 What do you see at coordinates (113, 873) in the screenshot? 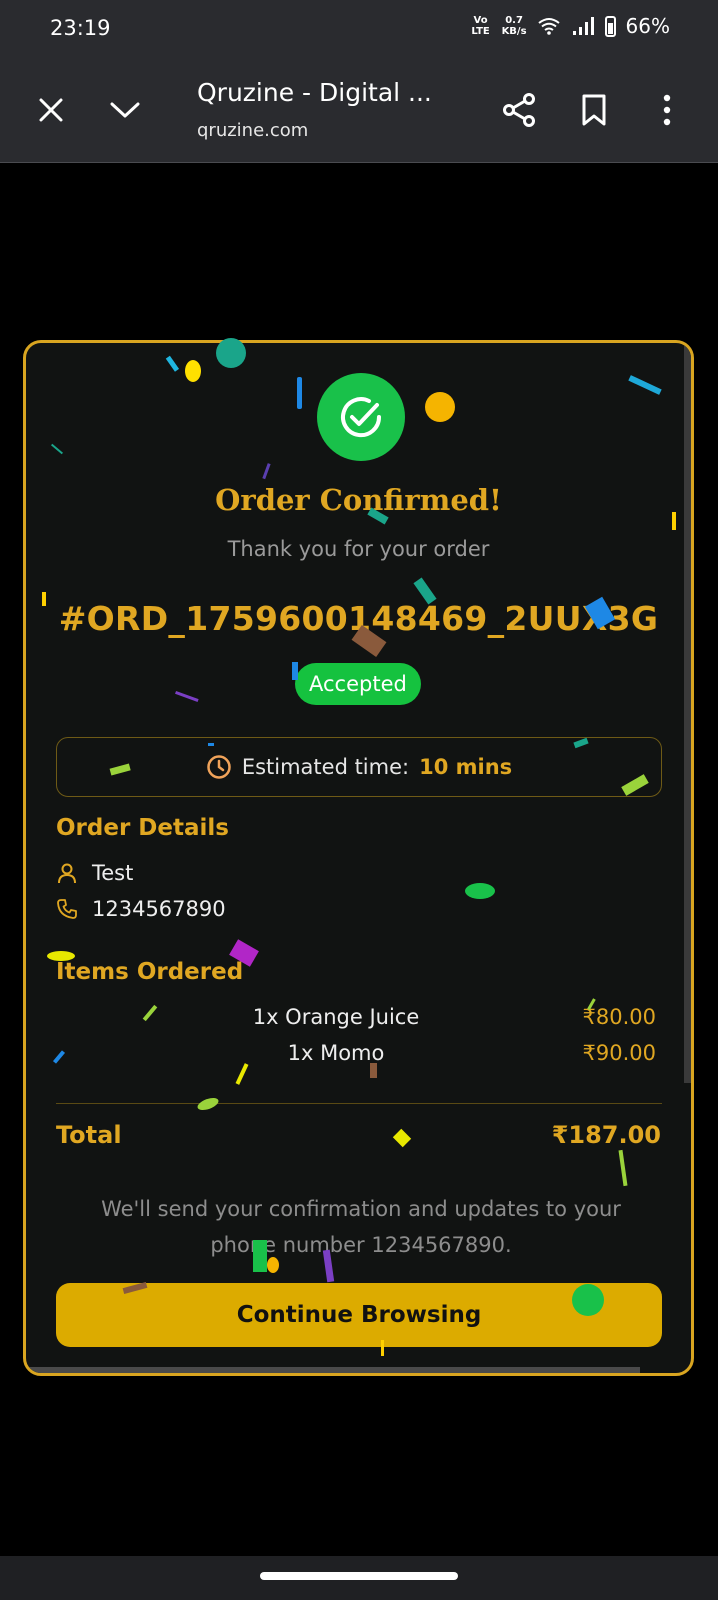
I see `customer-name: Test` at bounding box center [113, 873].